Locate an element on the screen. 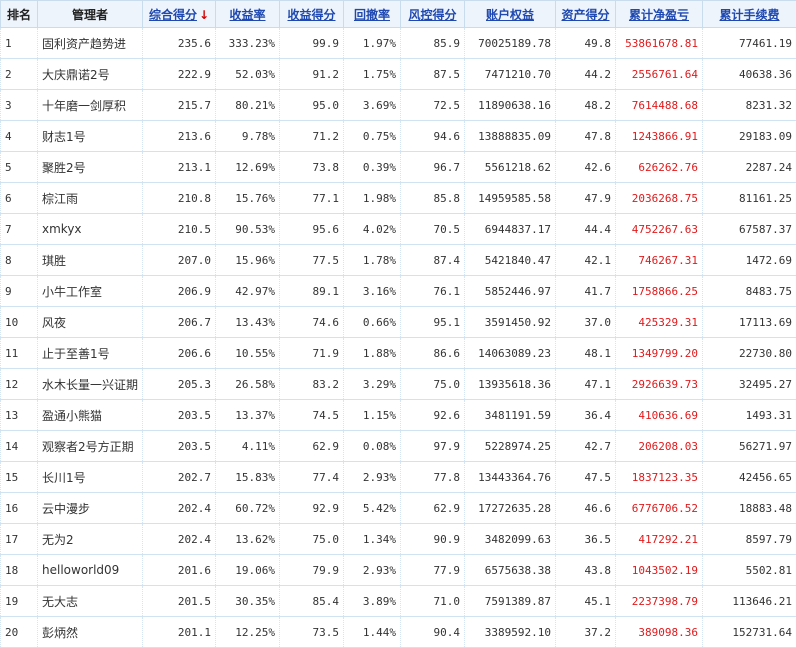  total-score-cell: 201.1 is located at coordinates (179, 632).